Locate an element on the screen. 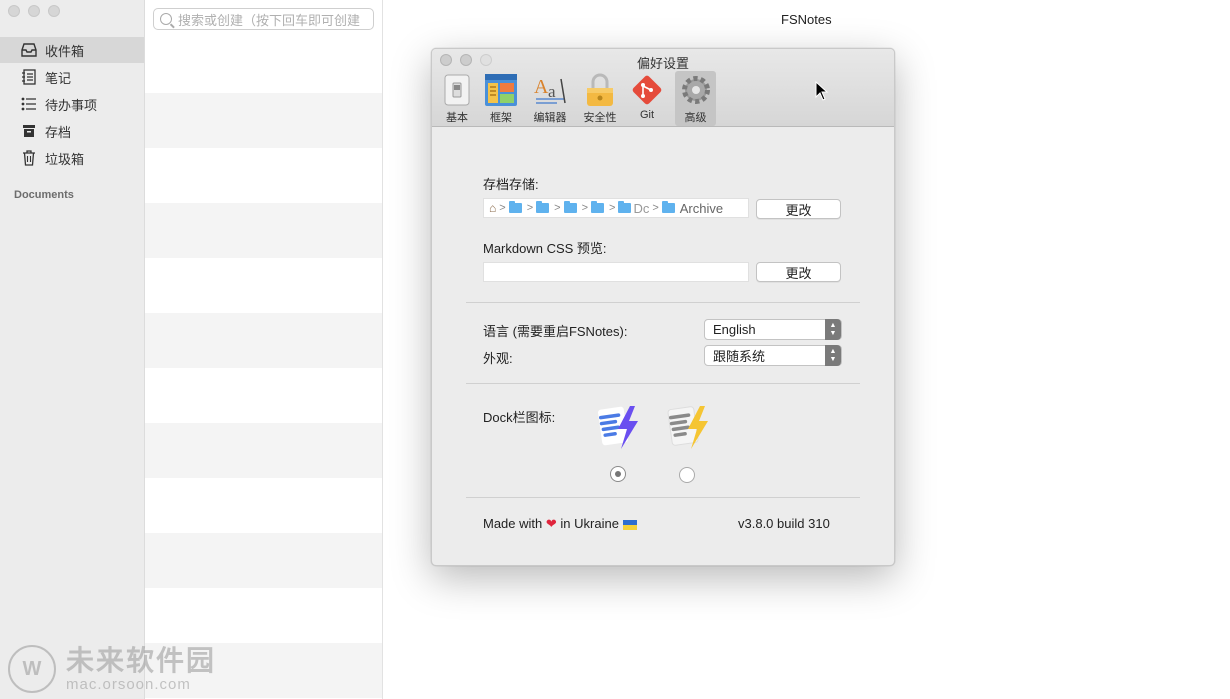  made-with-pre: Made with is located at coordinates (513, 523).